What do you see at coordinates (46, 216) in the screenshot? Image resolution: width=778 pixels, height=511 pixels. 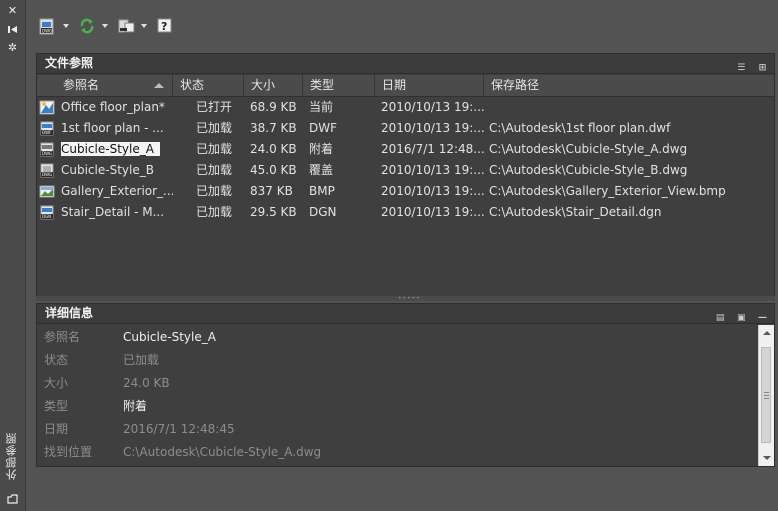 I see `svg-text: DGN` at bounding box center [46, 216].